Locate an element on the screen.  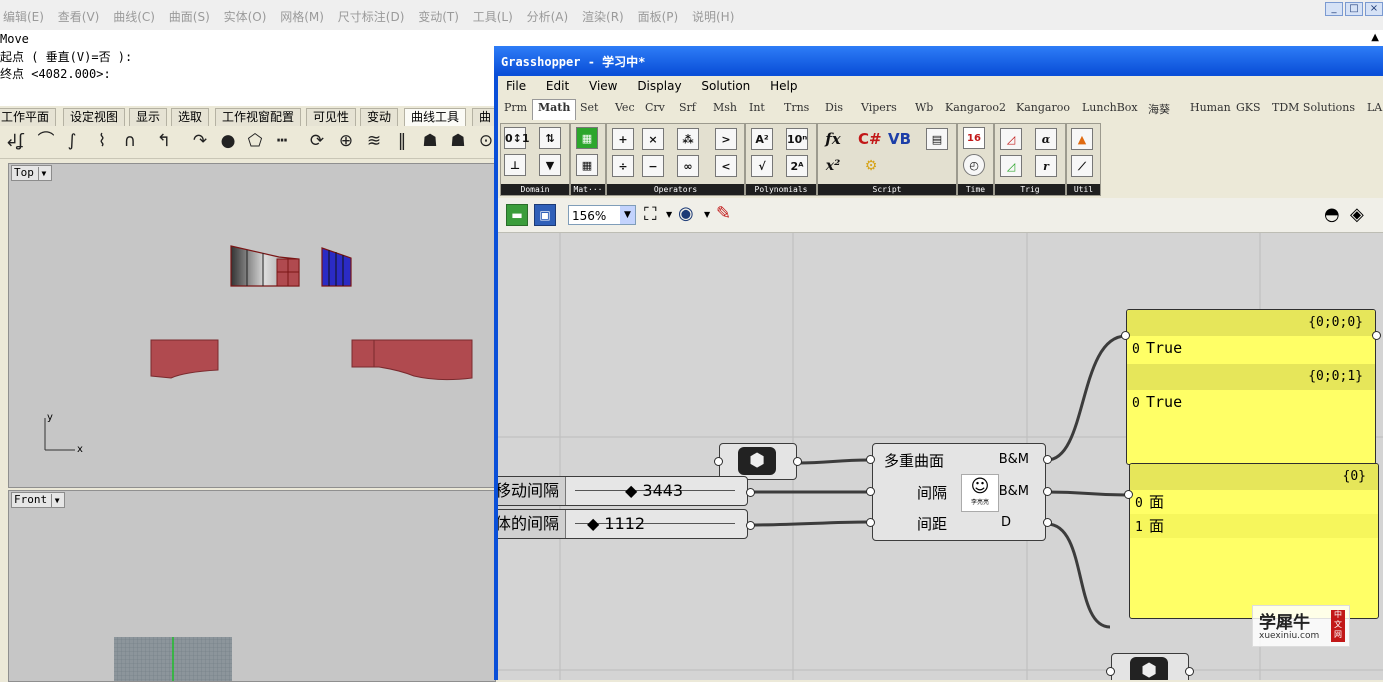
rtab-display: 显示 is located at coordinates (148, 117).